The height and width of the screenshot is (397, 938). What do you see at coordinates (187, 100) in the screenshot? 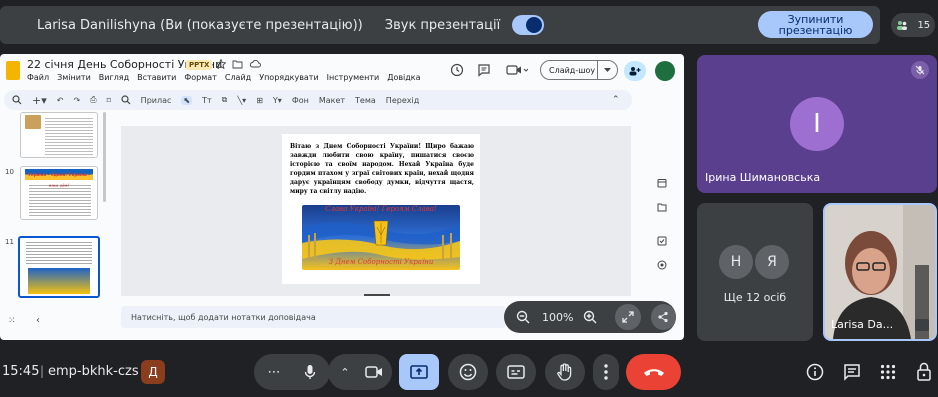
I see `select-tool-icon: ⬉` at bounding box center [187, 100].